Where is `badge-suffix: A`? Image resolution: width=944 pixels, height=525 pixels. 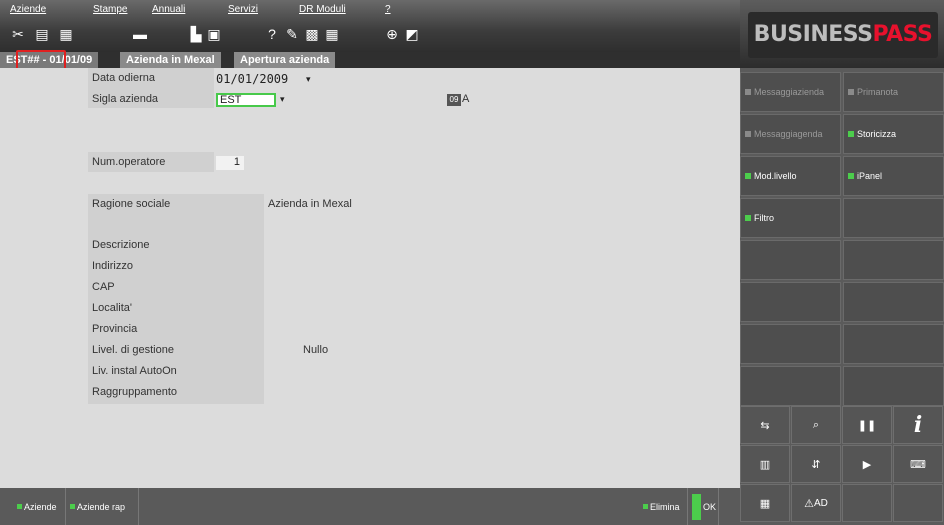 badge-suffix: A is located at coordinates (466, 99).